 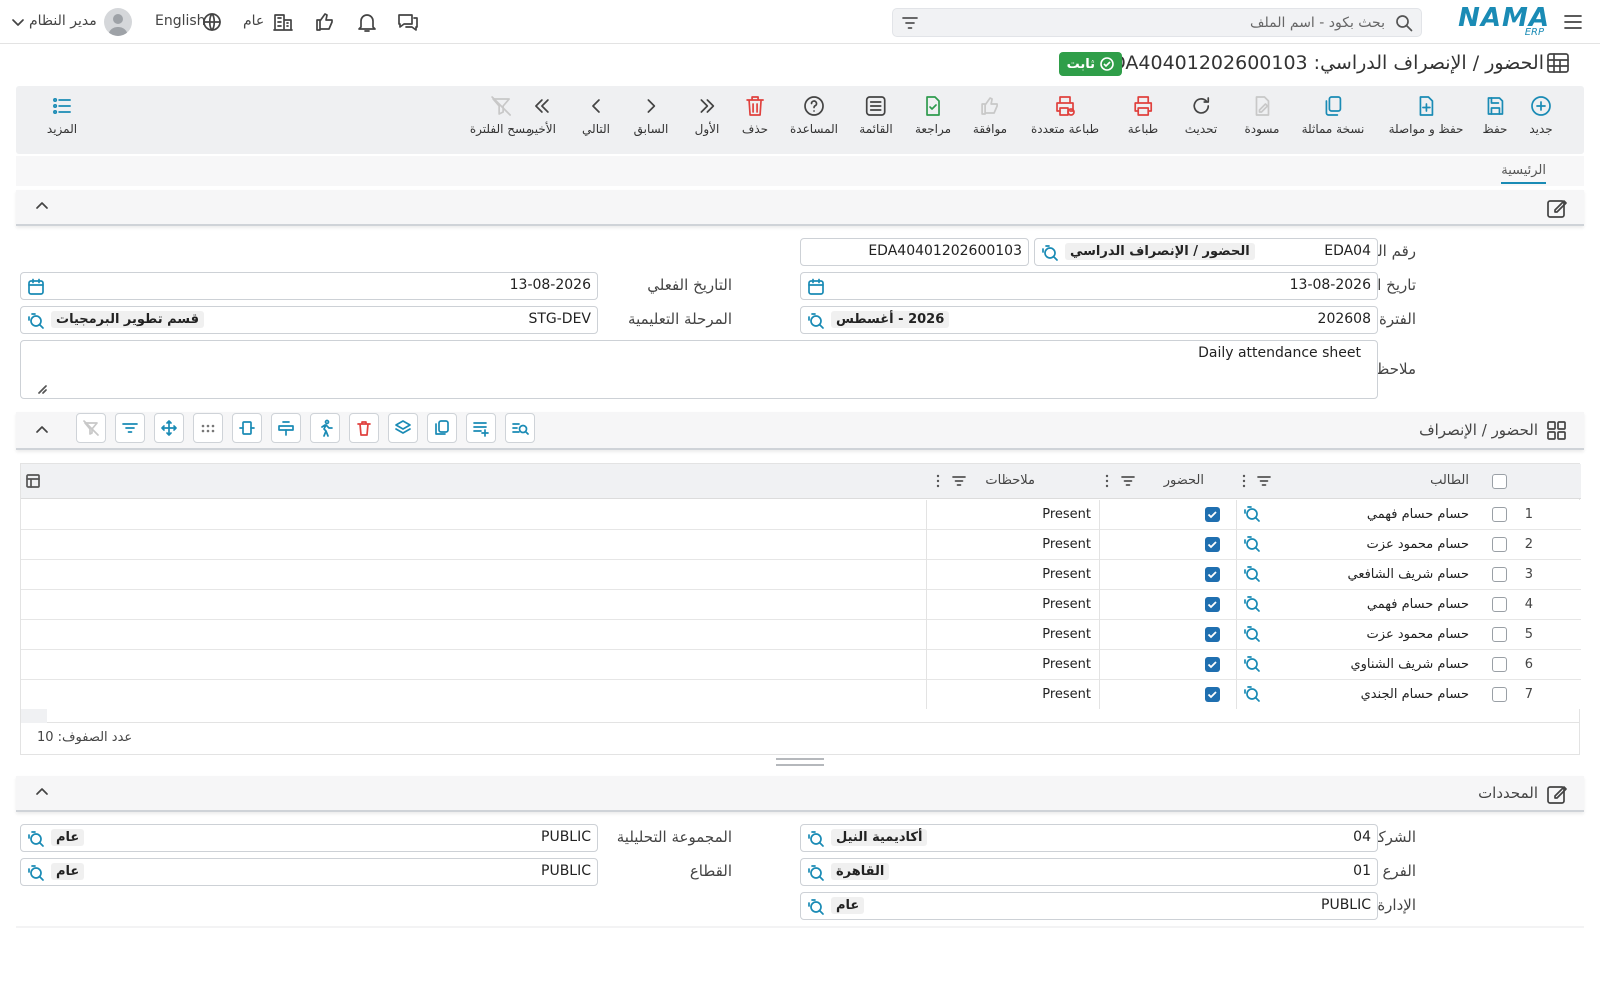 I want to click on department-field: PUBLIC عام, so click(x=1089, y=906).